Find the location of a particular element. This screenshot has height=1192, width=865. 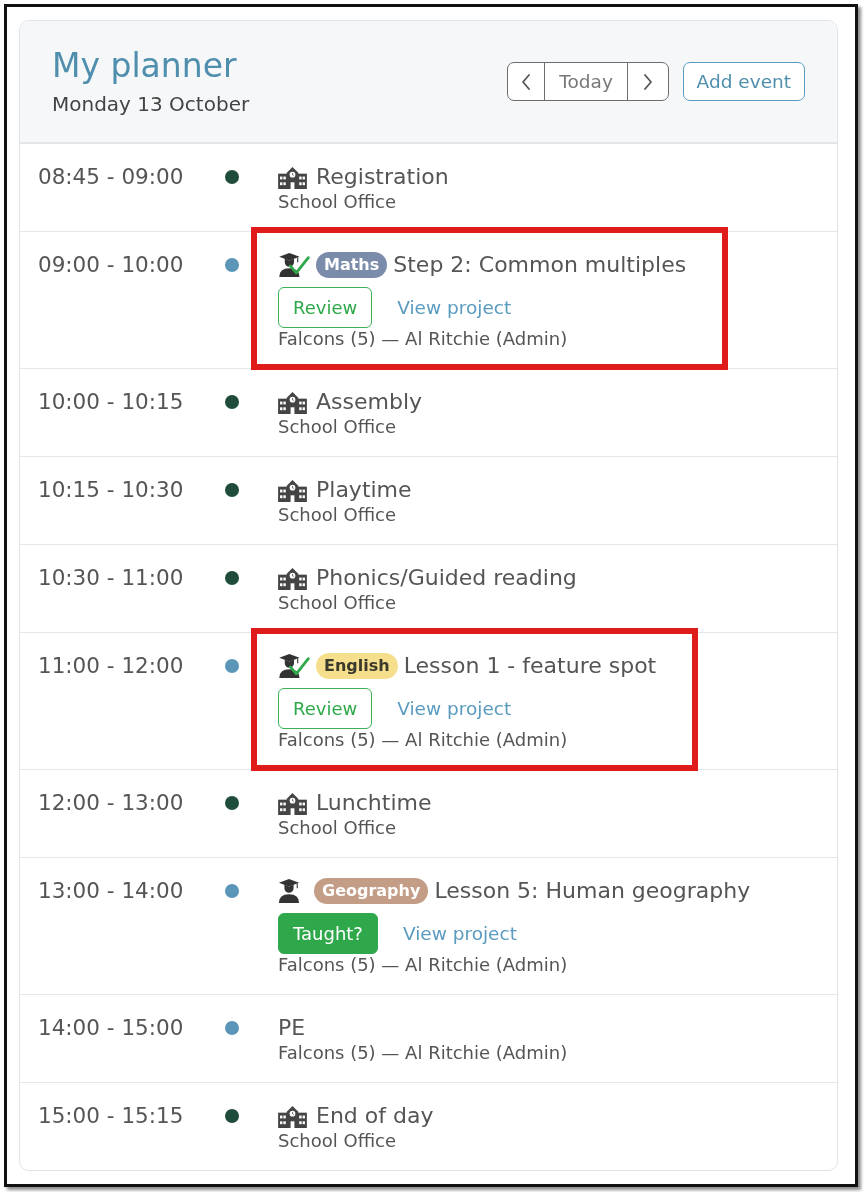

today-button: Today is located at coordinates (586, 81).